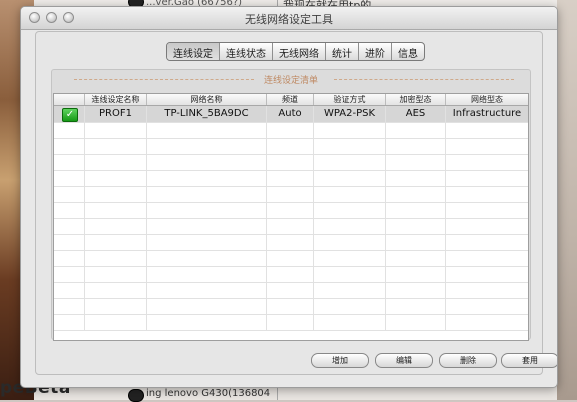  What do you see at coordinates (340, 360) in the screenshot?
I see `add-button: 增加` at bounding box center [340, 360].